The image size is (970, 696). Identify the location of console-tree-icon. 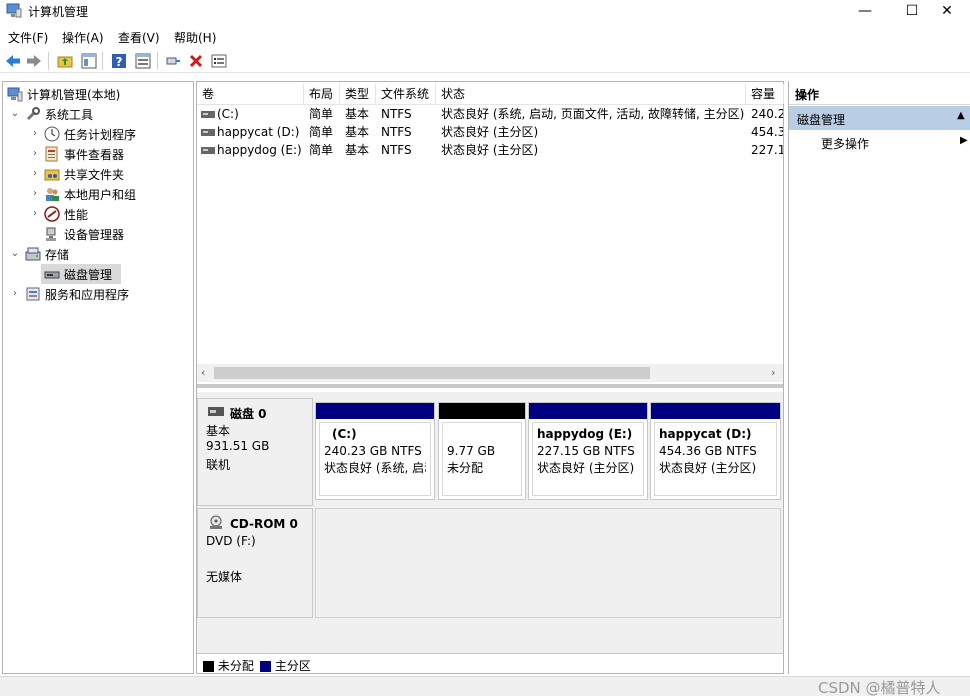
(89, 61).